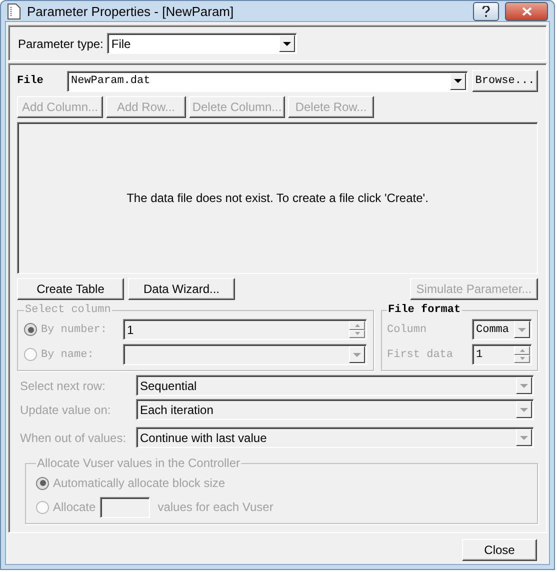 This screenshot has width=557, height=572. What do you see at coordinates (499, 550) in the screenshot?
I see `close-button: Close` at bounding box center [499, 550].